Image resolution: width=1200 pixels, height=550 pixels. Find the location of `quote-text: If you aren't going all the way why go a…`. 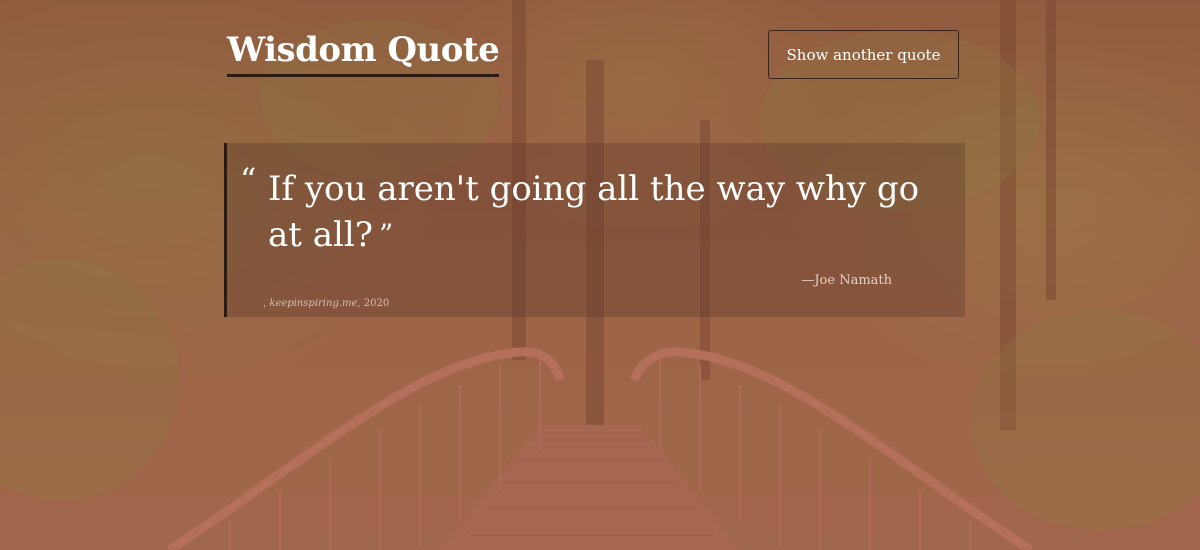

quote-text: If you aren't going all the way why go a… is located at coordinates (608, 212).